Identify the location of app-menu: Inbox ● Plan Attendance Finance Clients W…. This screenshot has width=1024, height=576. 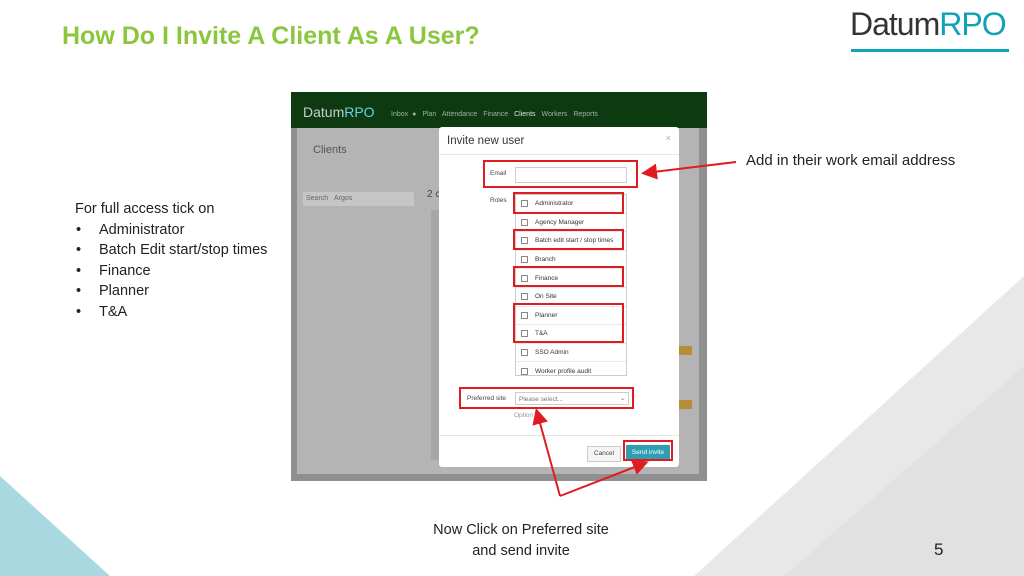
(496, 114).